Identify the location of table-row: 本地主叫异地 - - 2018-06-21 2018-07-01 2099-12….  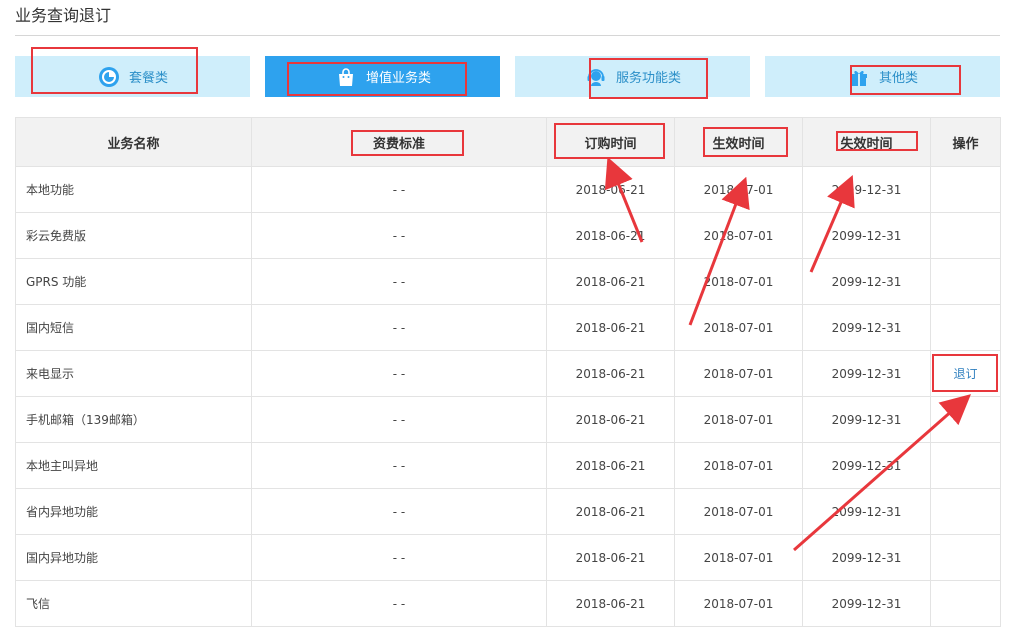
(508, 465).